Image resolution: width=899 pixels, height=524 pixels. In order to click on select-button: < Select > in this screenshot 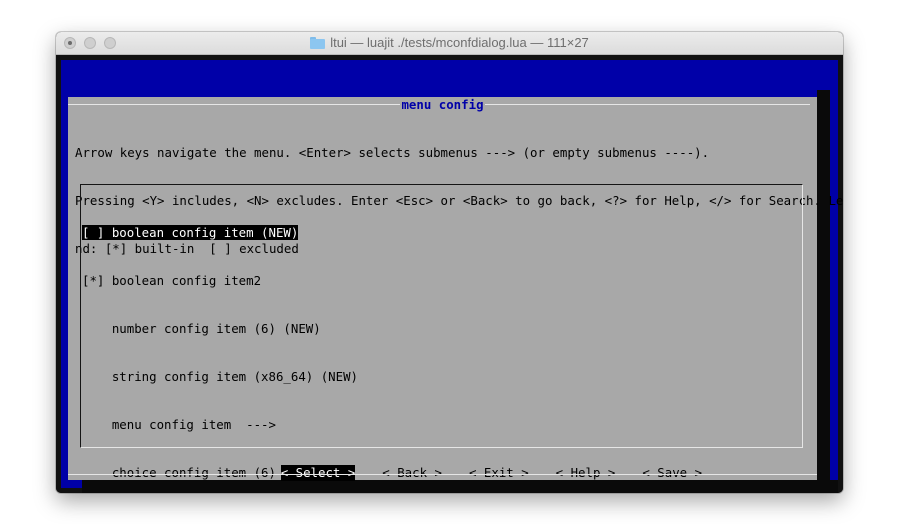, I will do `click(318, 473)`.